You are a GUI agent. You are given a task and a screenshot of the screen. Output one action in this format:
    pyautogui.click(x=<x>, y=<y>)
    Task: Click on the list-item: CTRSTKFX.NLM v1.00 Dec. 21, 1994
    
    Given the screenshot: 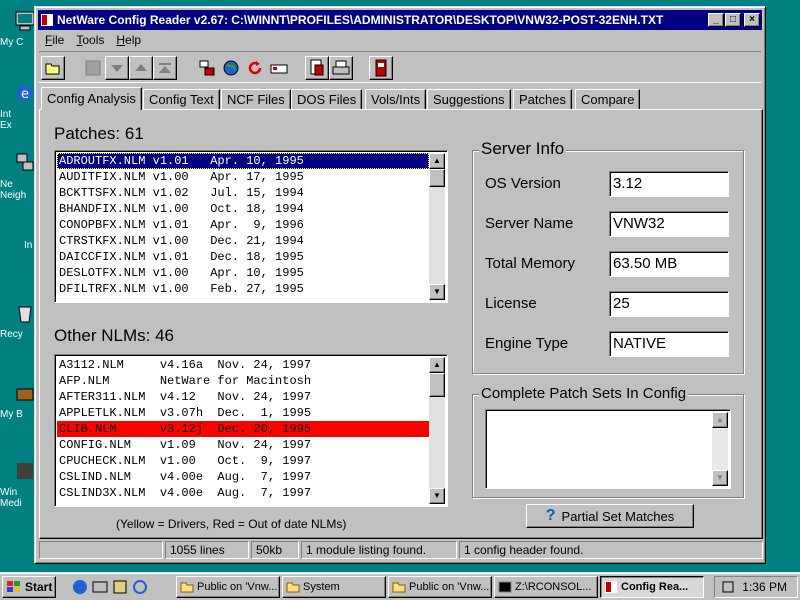 What is the action you would take?
    pyautogui.click(x=243, y=241)
    